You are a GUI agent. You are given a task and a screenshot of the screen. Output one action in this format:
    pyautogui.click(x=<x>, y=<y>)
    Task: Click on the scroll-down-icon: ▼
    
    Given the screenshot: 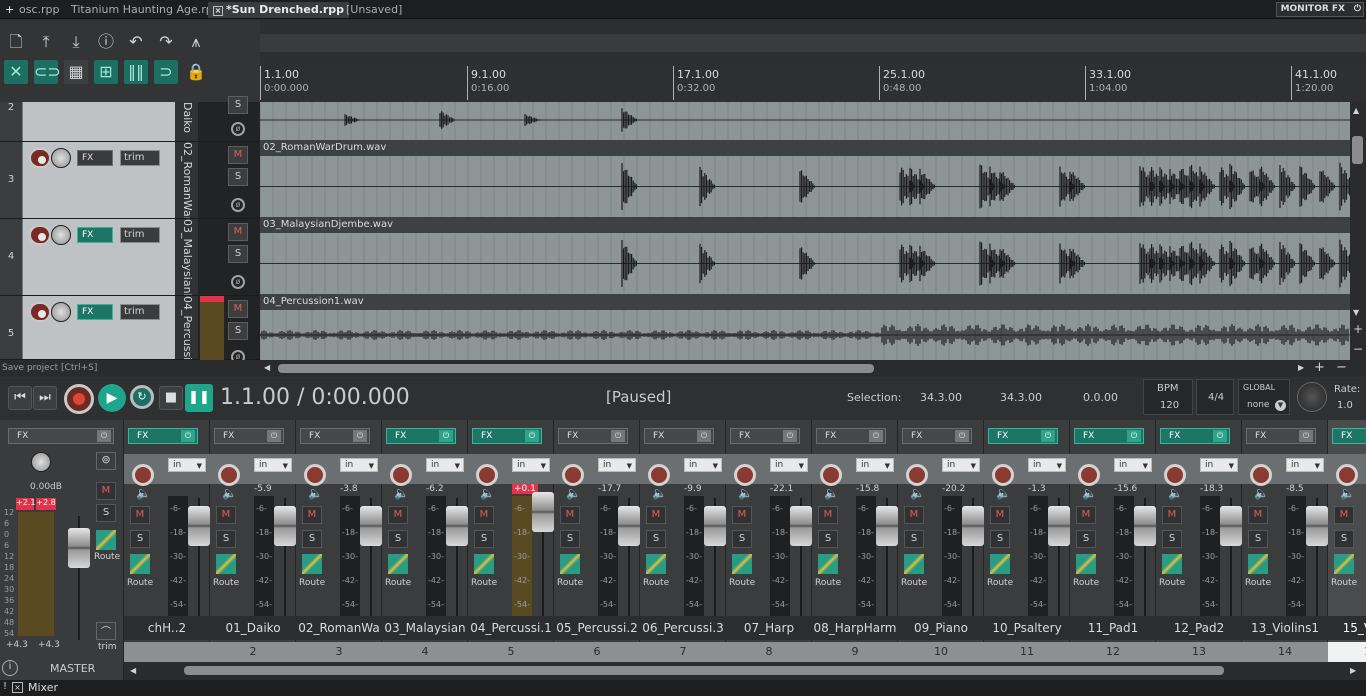 What is the action you would take?
    pyautogui.click(x=1356, y=312)
    